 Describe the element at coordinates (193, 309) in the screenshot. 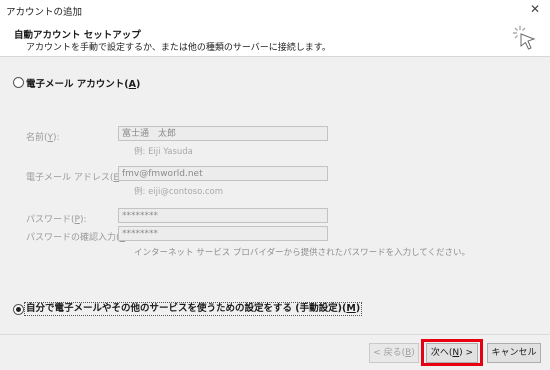

I see `manual-setup-label: 自分で電子メールやその他のサービスを使うための設定をする (手動設定)(M)` at that location.